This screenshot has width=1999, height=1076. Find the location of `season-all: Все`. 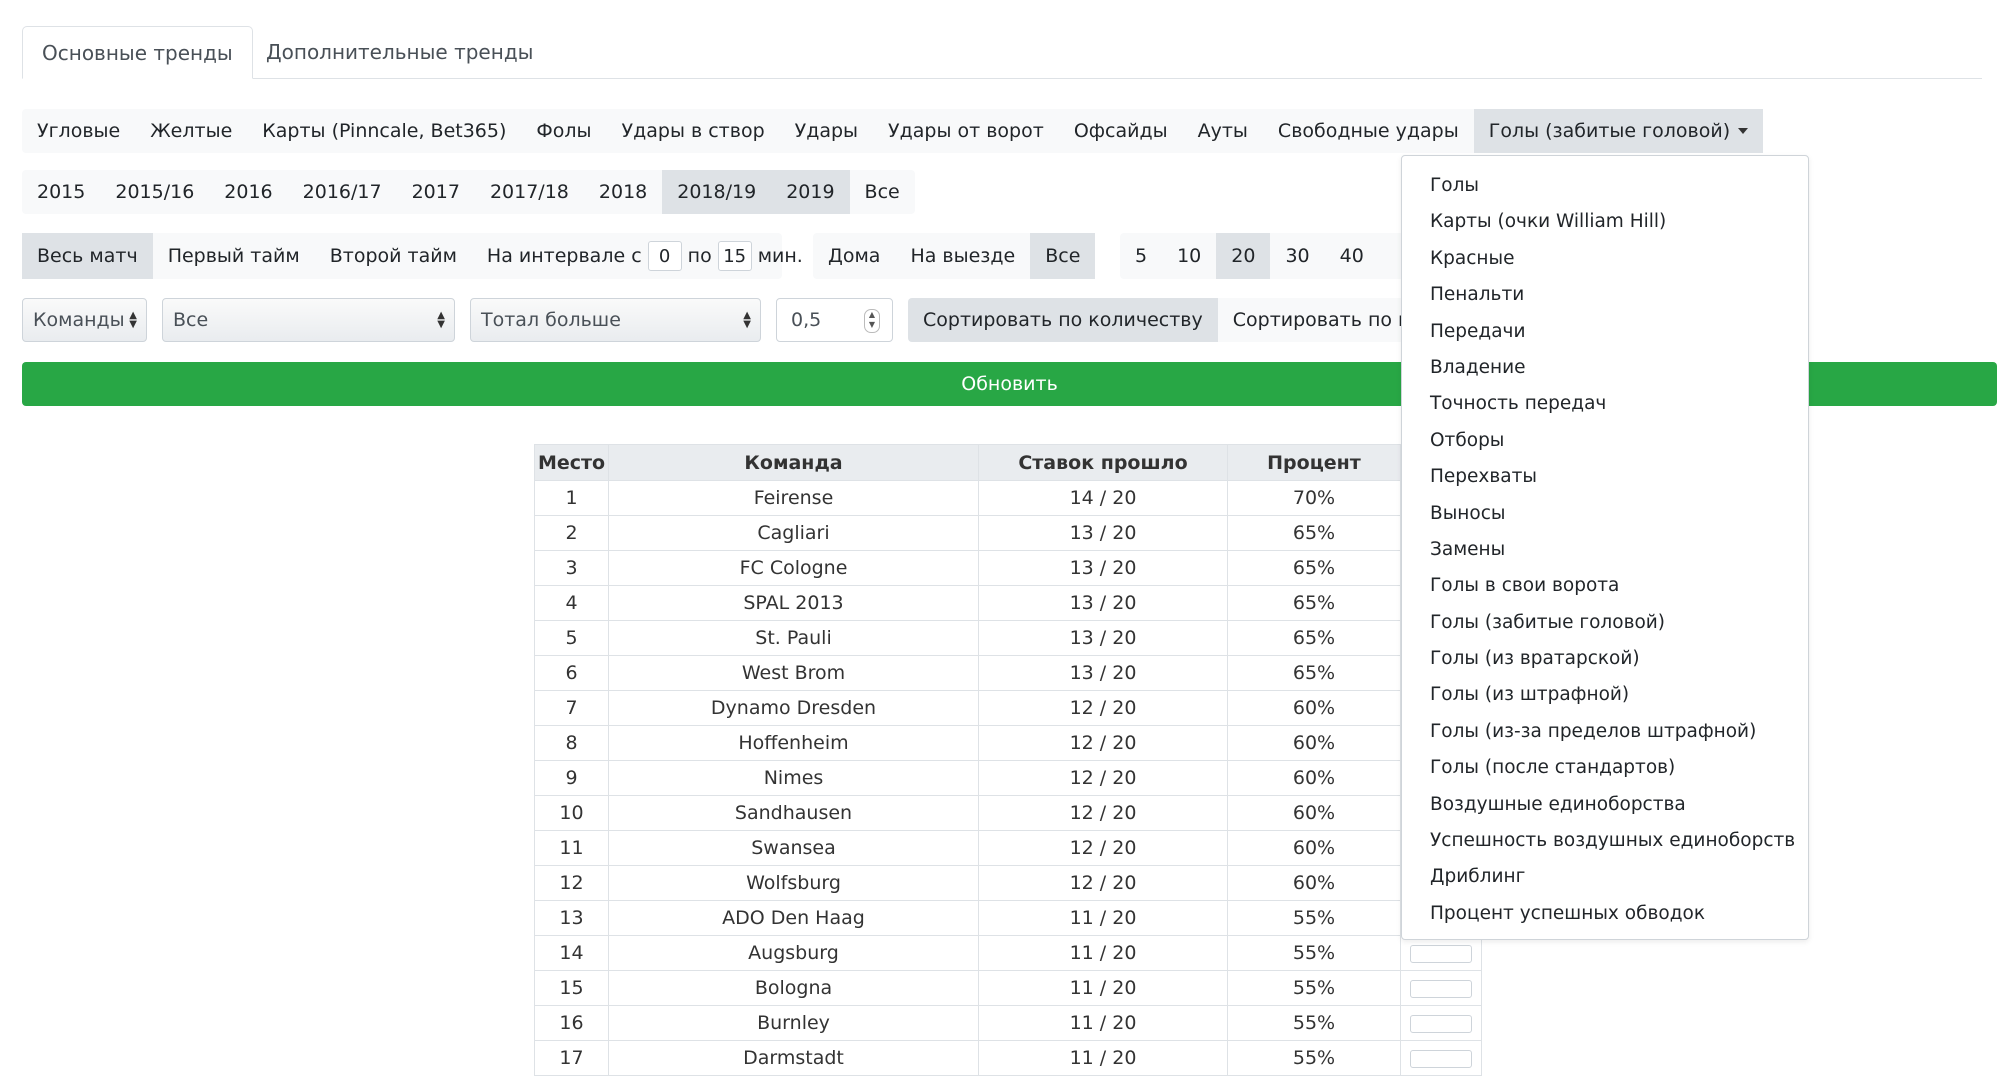

season-all: Все is located at coordinates (882, 192).